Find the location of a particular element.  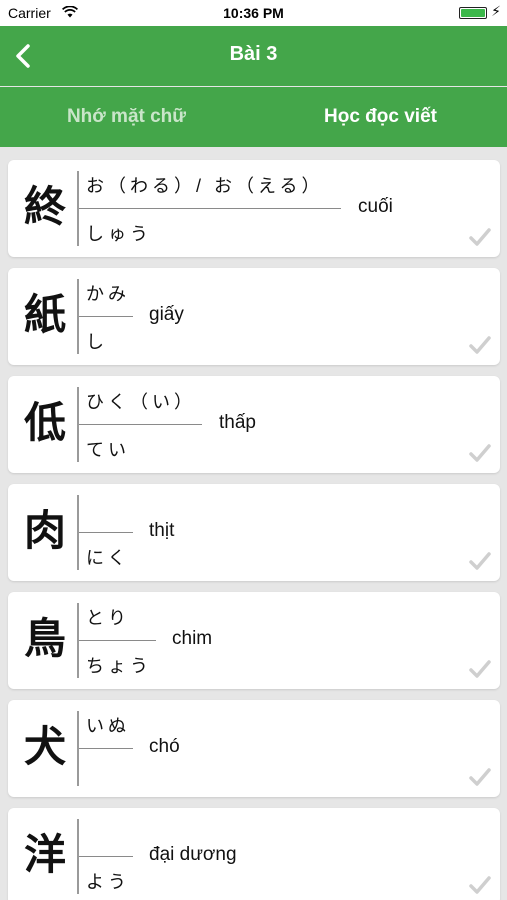

meaning-label: thấp is located at coordinates (237, 422).